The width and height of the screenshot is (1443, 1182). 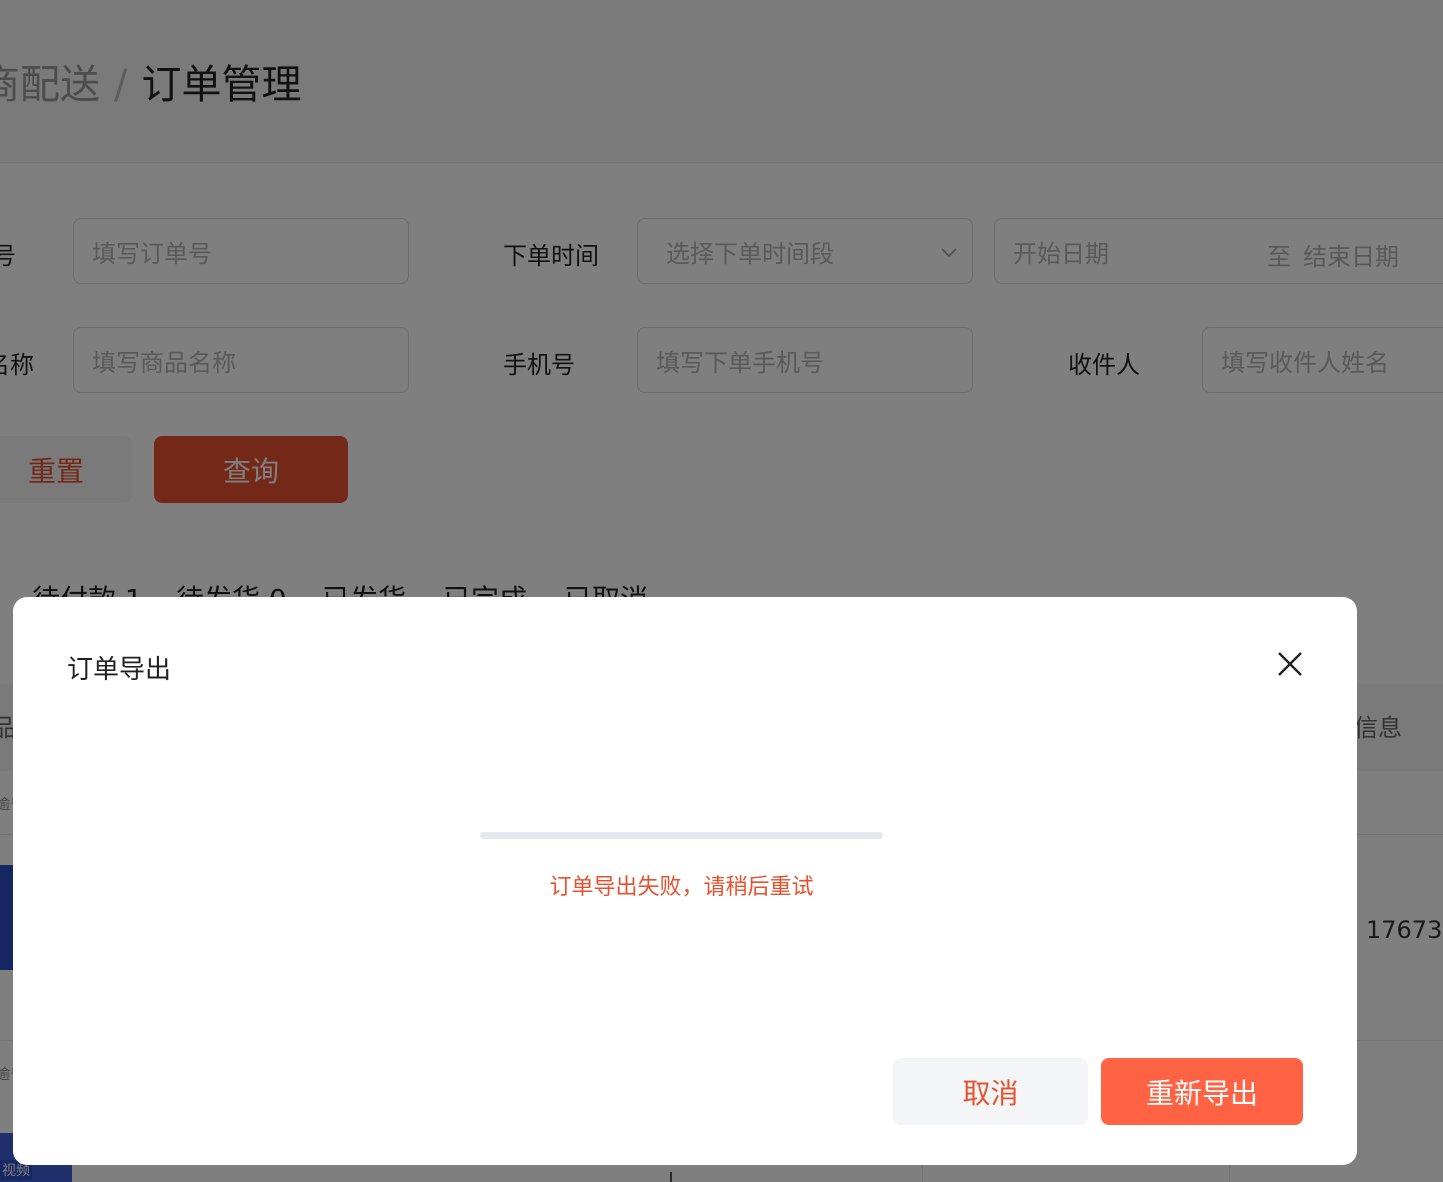 I want to click on retry-export-button: 重新导出, so click(x=1202, y=1091).